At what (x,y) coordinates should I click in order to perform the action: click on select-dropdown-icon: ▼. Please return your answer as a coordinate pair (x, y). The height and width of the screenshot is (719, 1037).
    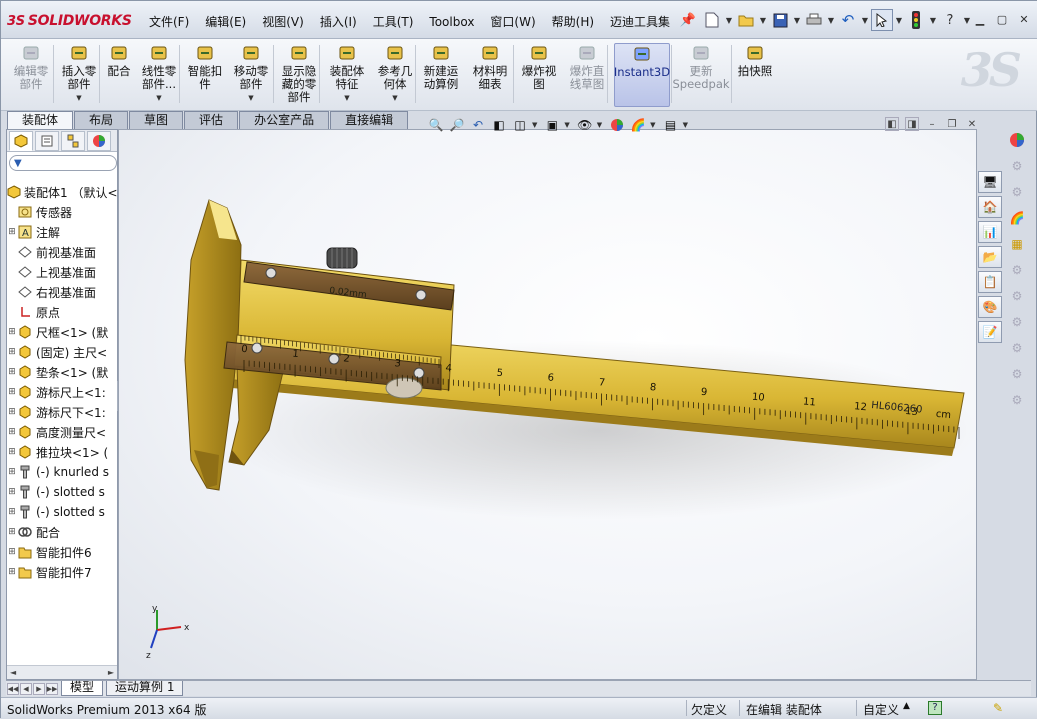
    Looking at the image, I should click on (899, 20).